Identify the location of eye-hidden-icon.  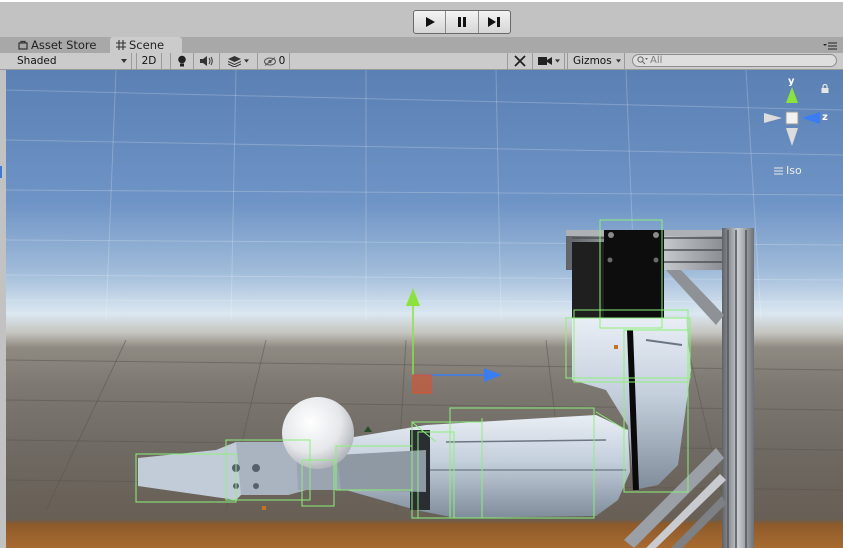
(269, 61).